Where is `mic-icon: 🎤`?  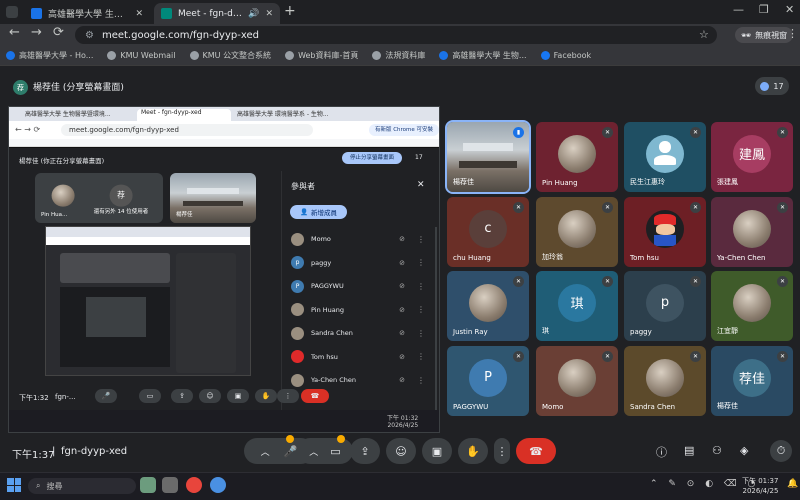 mic-icon: 🎤 is located at coordinates (291, 451).